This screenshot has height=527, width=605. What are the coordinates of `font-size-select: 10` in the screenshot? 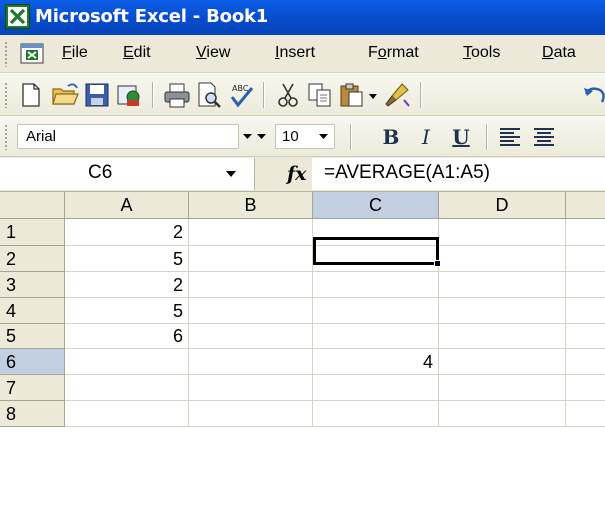 It's located at (305, 136).